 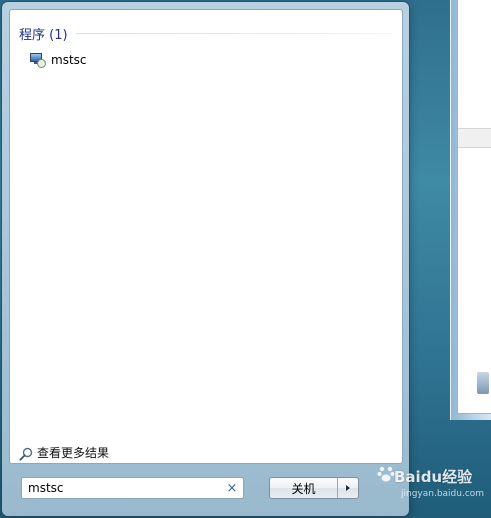 What do you see at coordinates (303, 488) in the screenshot?
I see `shutdown-button: 关机` at bounding box center [303, 488].